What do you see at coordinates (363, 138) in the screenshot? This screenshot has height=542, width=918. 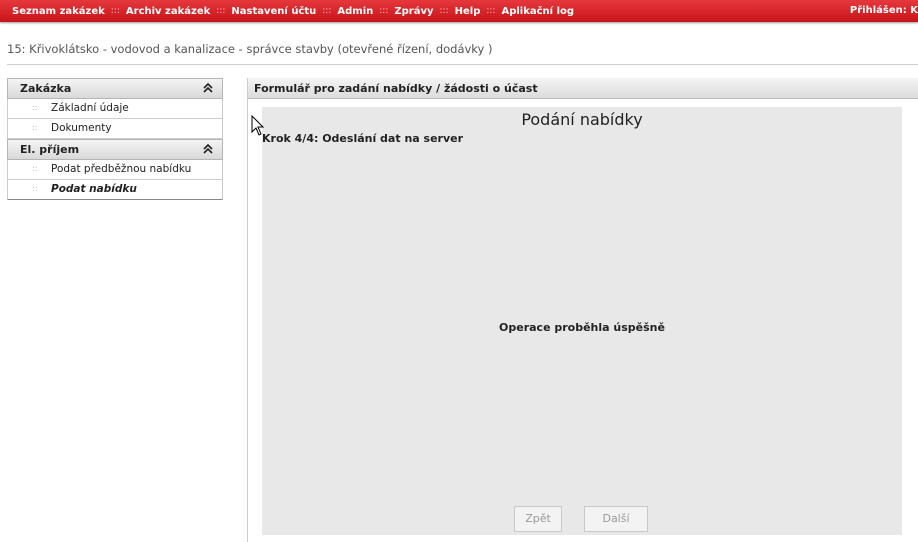 I see `step-label: Krok 4/4: Odeslání dat na server` at bounding box center [363, 138].